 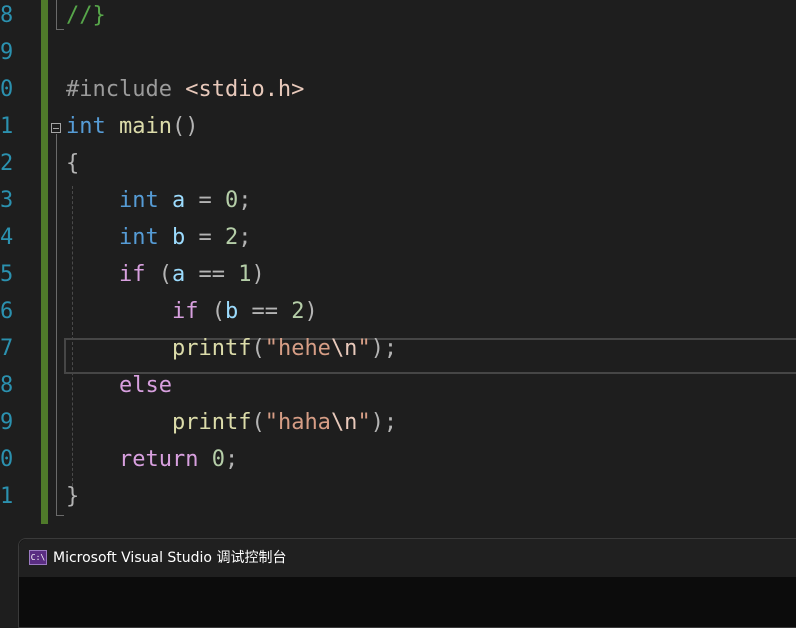 What do you see at coordinates (60, 29) in the screenshot?
I see `fold-guide-top-end` at bounding box center [60, 29].